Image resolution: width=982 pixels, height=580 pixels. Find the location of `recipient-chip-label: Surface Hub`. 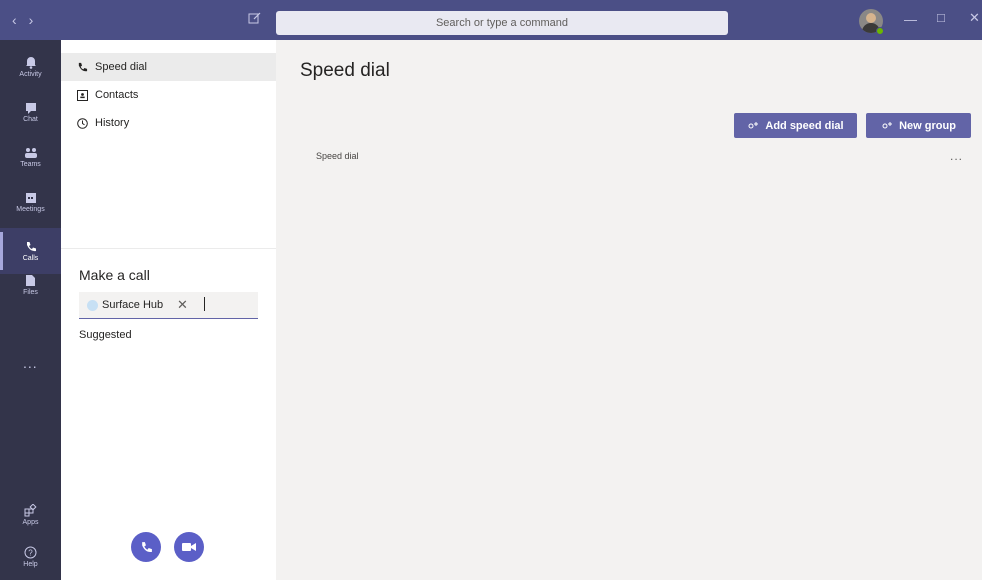

recipient-chip-label: Surface Hub is located at coordinates (133, 305).